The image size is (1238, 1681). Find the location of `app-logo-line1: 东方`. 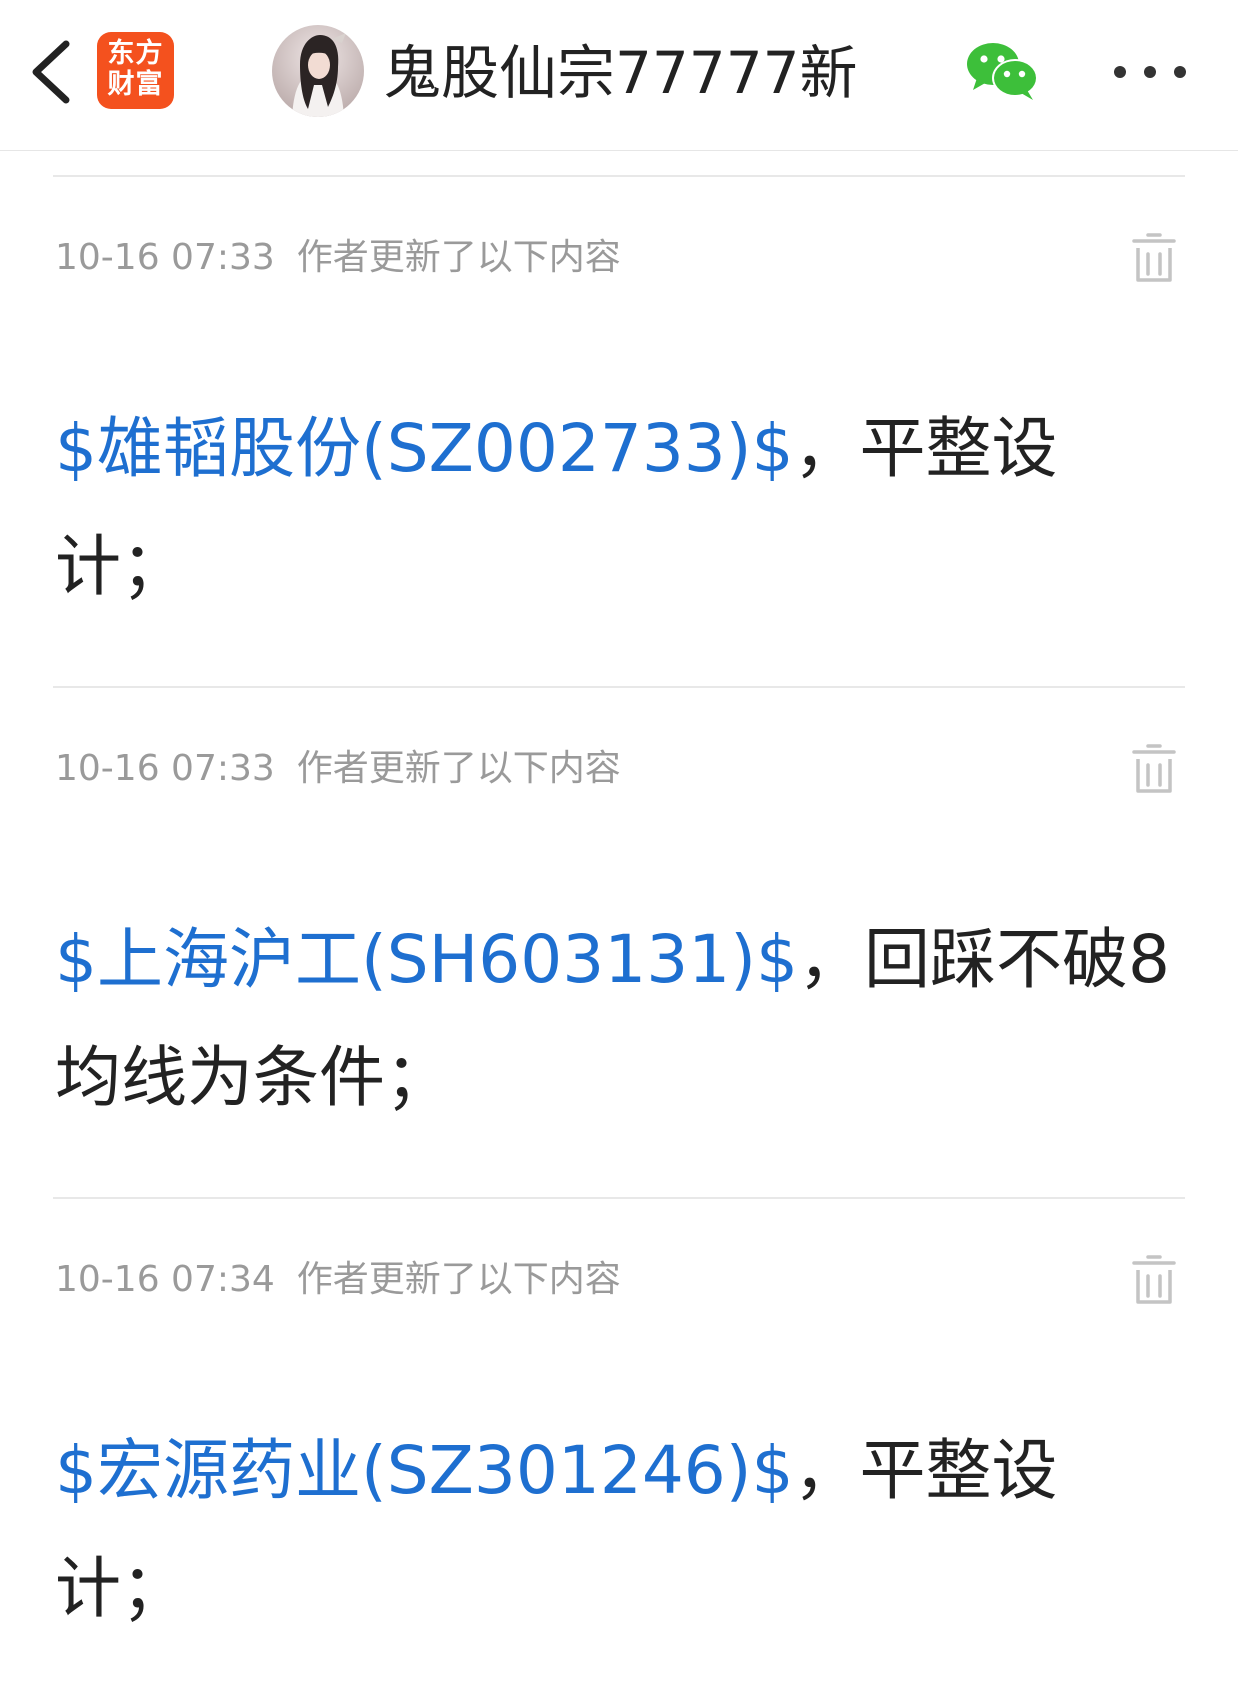

app-logo-line1: 东方 is located at coordinates (135, 53).